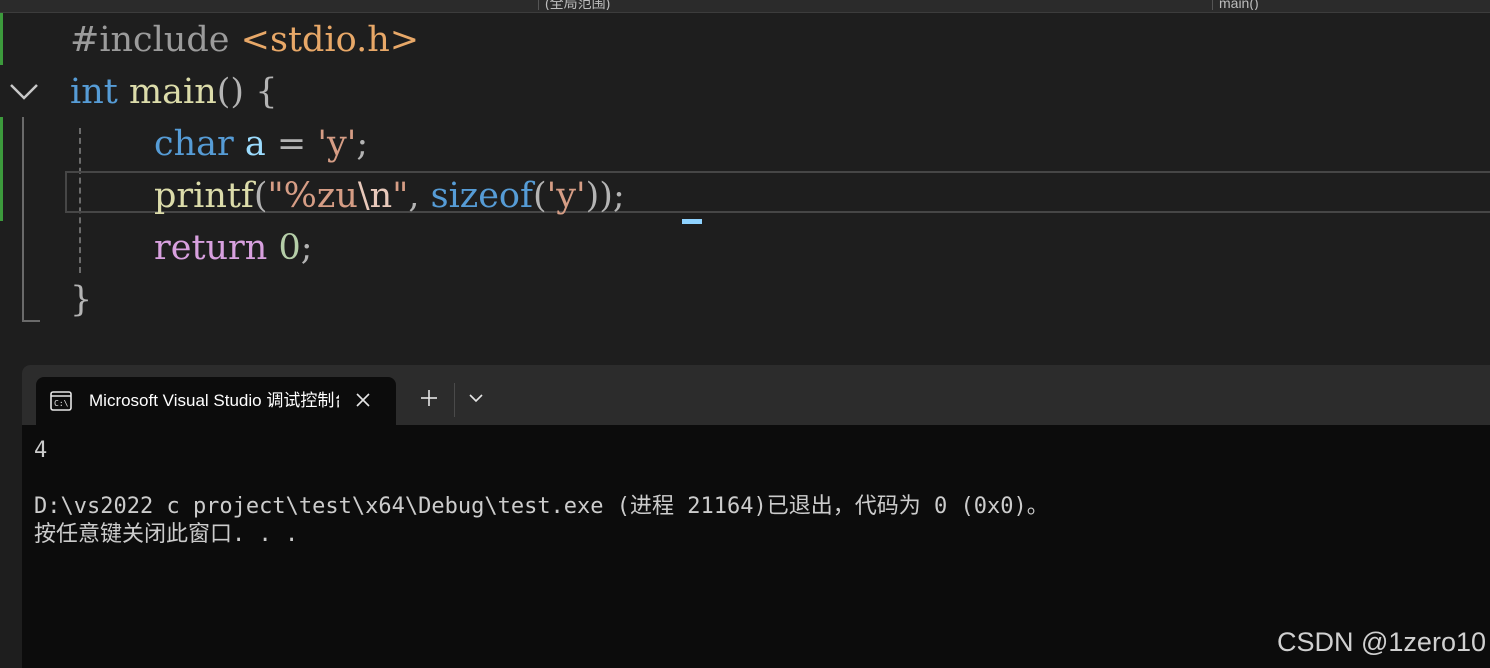 This screenshot has width=1490, height=668. I want to click on preprocessor-directive: #include, so click(150, 40).